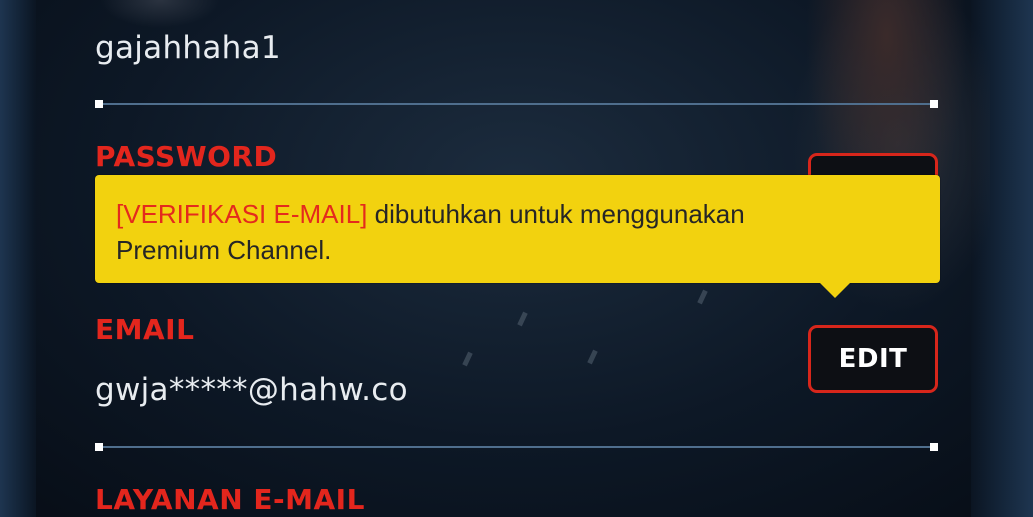  Describe the element at coordinates (188, 48) in the screenshot. I see `username-value: gajahhaha1` at that location.